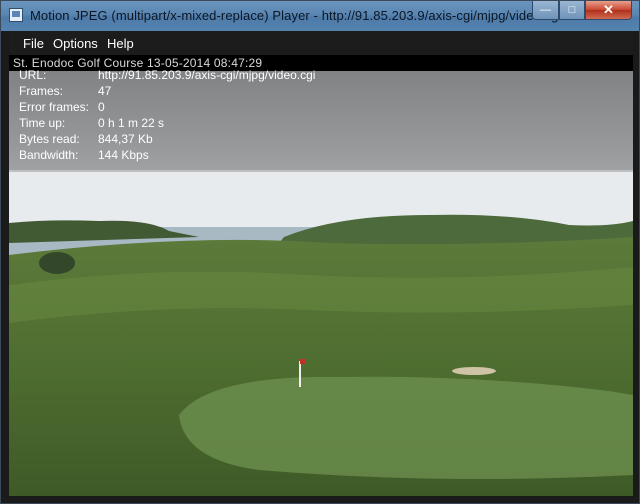 Image resolution: width=640 pixels, height=504 pixels. Describe the element at coordinates (54, 107) in the screenshot. I see `info-label-error-frames: Error frames:` at that location.